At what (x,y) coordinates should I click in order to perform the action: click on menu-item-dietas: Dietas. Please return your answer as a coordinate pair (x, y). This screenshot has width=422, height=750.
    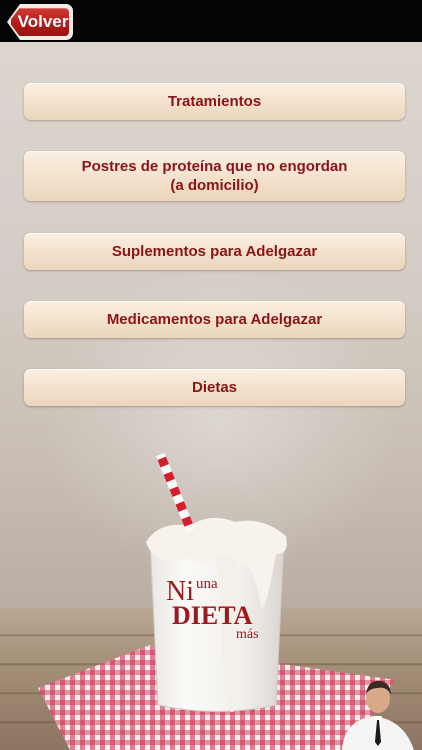
    Looking at the image, I should click on (214, 387).